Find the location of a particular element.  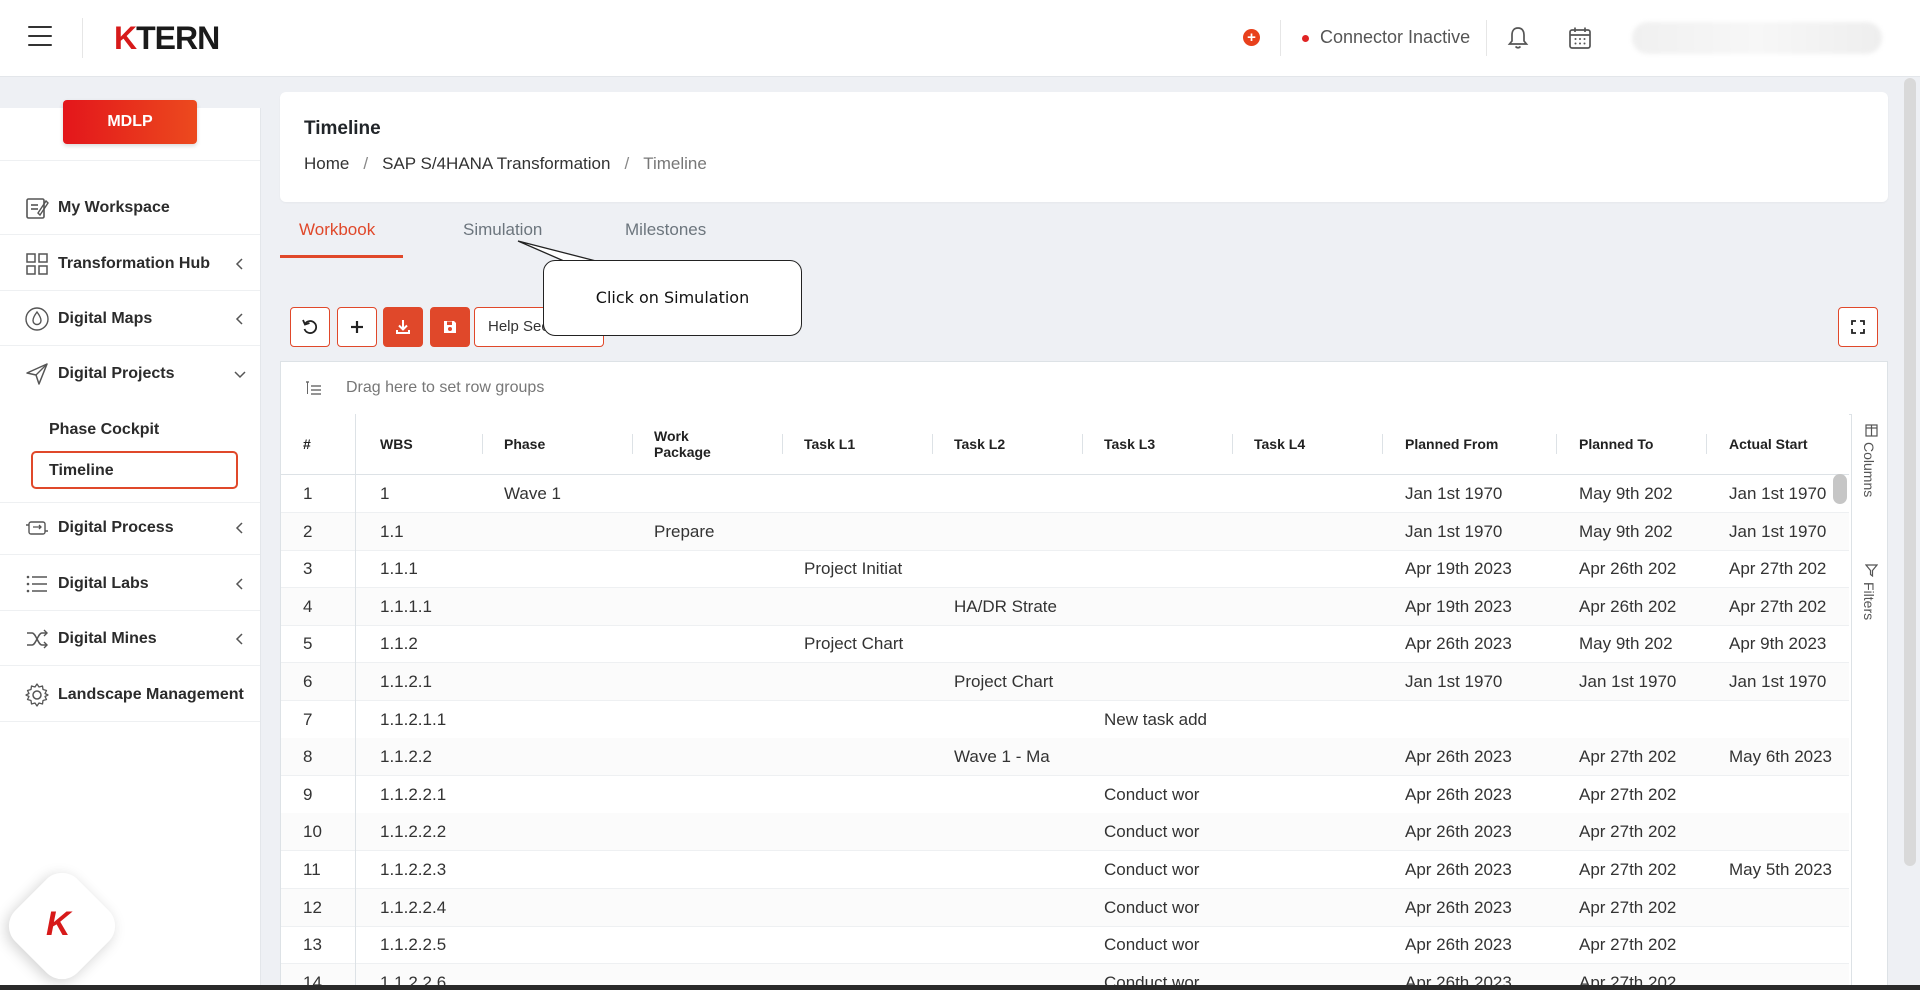

sidebar-item-digital-labs: Digital Labs is located at coordinates (130, 584).